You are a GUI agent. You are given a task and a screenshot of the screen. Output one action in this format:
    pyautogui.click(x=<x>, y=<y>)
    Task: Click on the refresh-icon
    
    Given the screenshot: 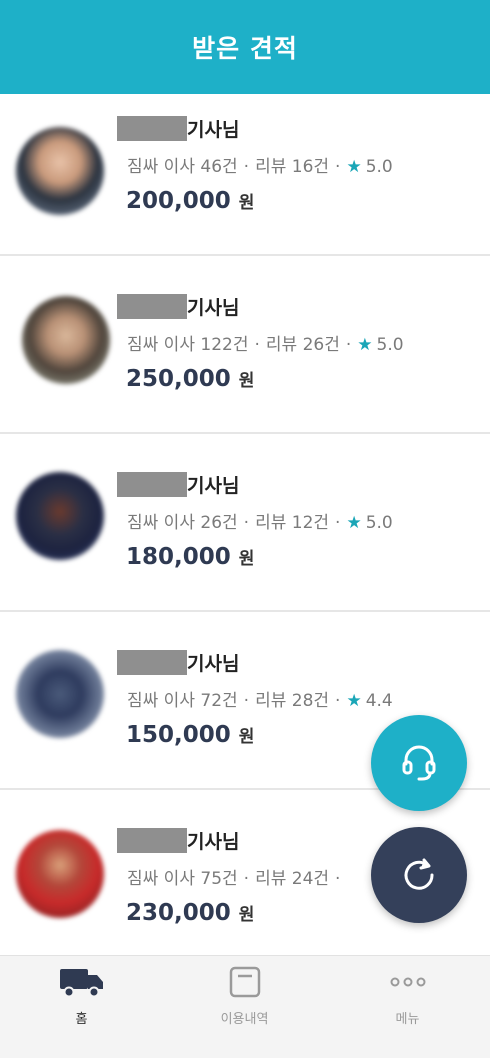 What is the action you would take?
    pyautogui.click(x=419, y=874)
    